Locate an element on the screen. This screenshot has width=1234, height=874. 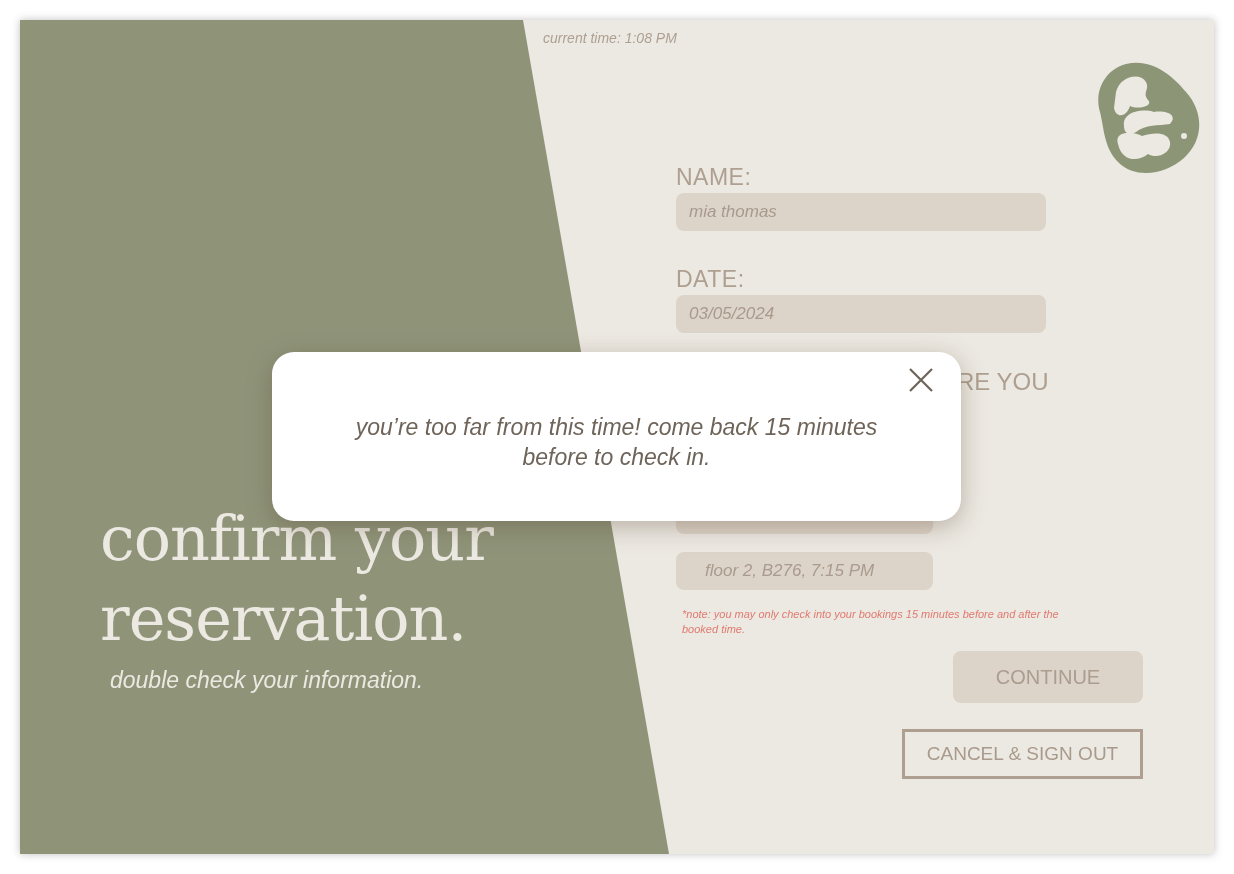
note-text: *note: you may only check into your bookings 15 minutes before and after the booked time. is located at coordinates (871, 622).